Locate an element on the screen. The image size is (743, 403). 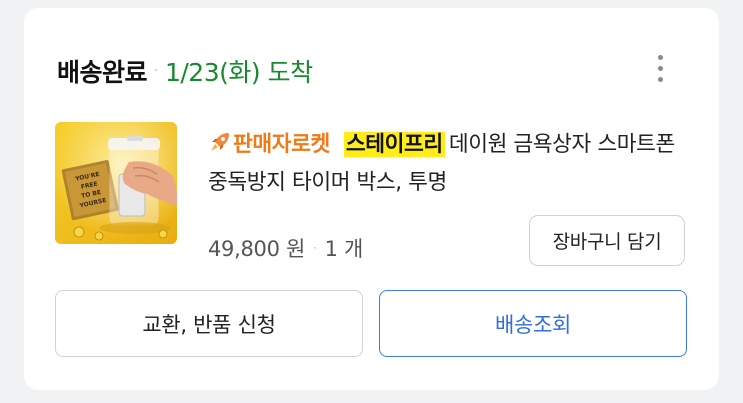
product-image: YOU'RE FREE TO BE YOURSE is located at coordinates (116, 183).